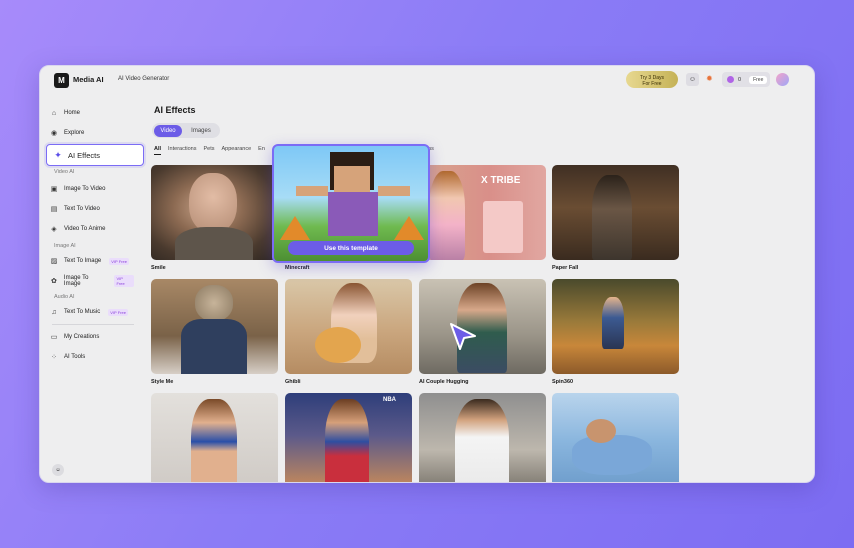 The image size is (854, 548). What do you see at coordinates (503, 227) in the screenshot?
I see `dumbbell-board` at bounding box center [503, 227].